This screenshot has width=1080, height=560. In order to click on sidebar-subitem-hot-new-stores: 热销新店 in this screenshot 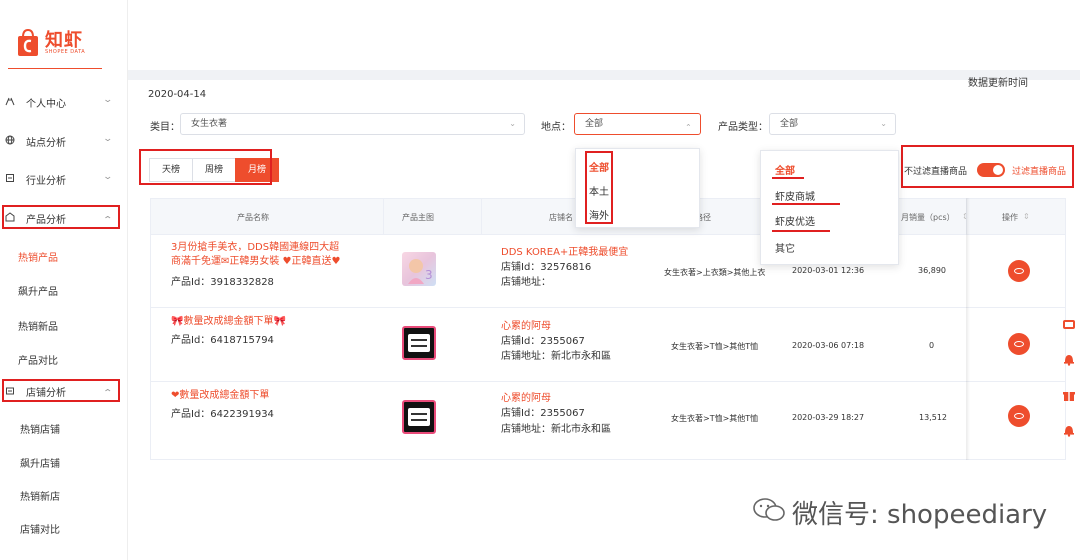, I will do `click(40, 495)`.